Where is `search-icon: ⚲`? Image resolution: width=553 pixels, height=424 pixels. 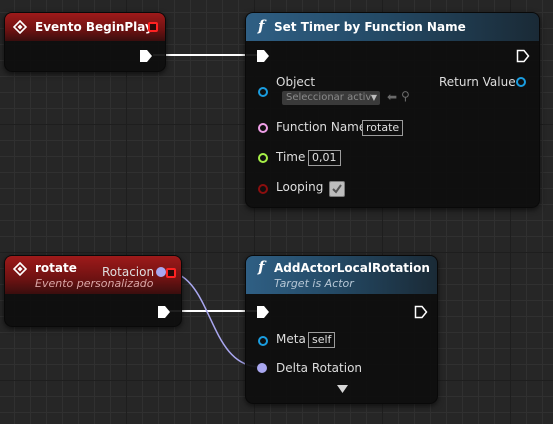
search-icon: ⚲ is located at coordinates (405, 96).